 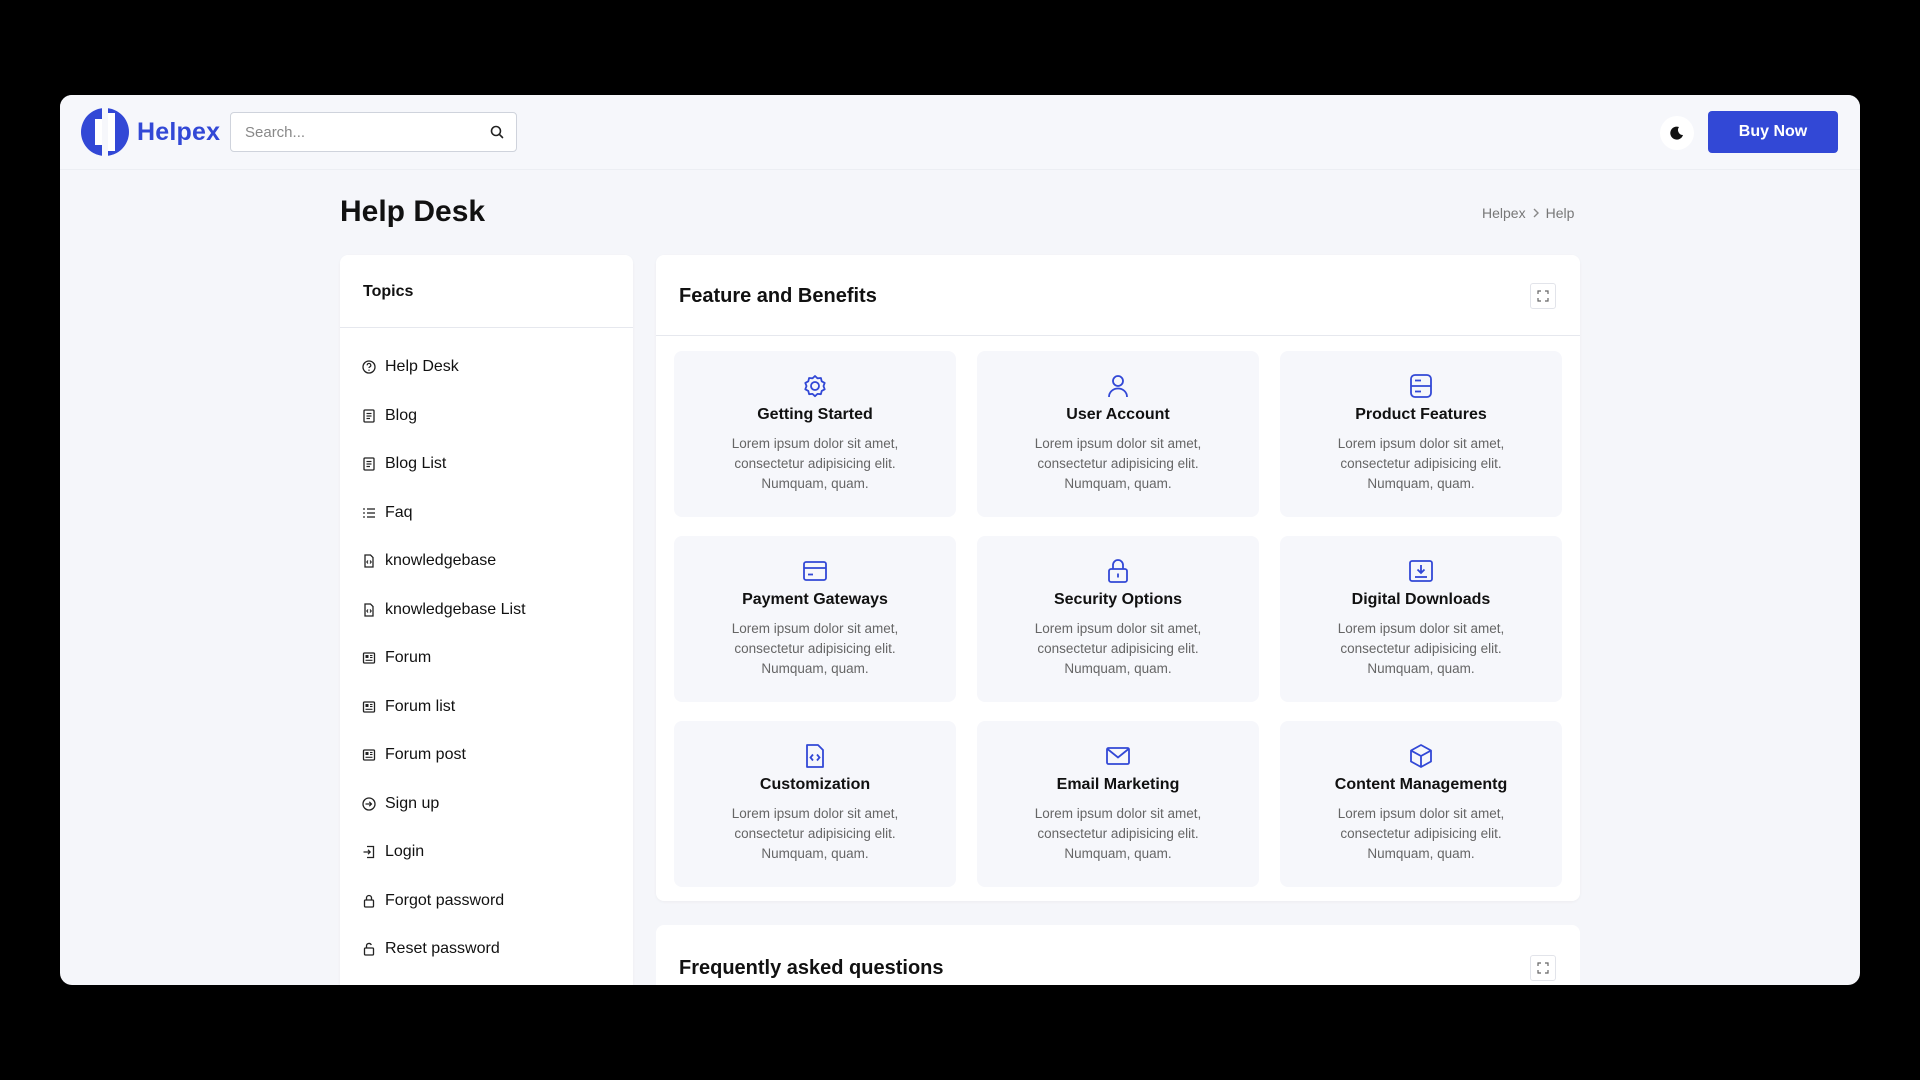 What do you see at coordinates (369, 367) in the screenshot?
I see `help-circle-icon` at bounding box center [369, 367].